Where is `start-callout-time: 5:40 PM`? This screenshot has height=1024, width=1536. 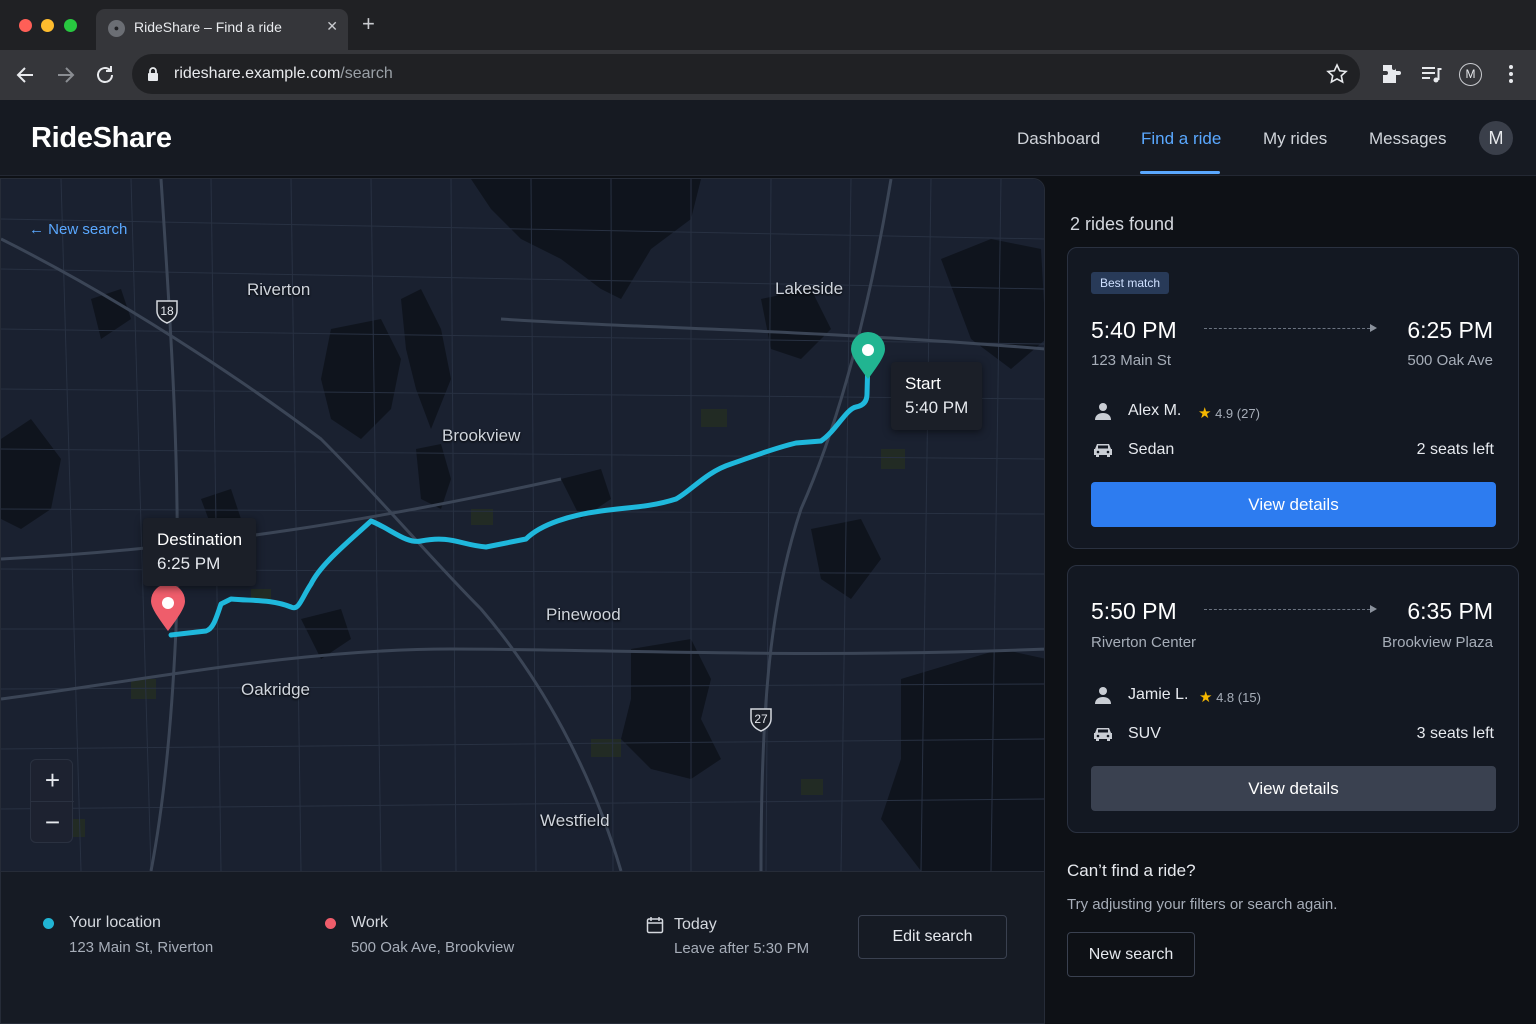
start-callout-time: 5:40 PM is located at coordinates (937, 407).